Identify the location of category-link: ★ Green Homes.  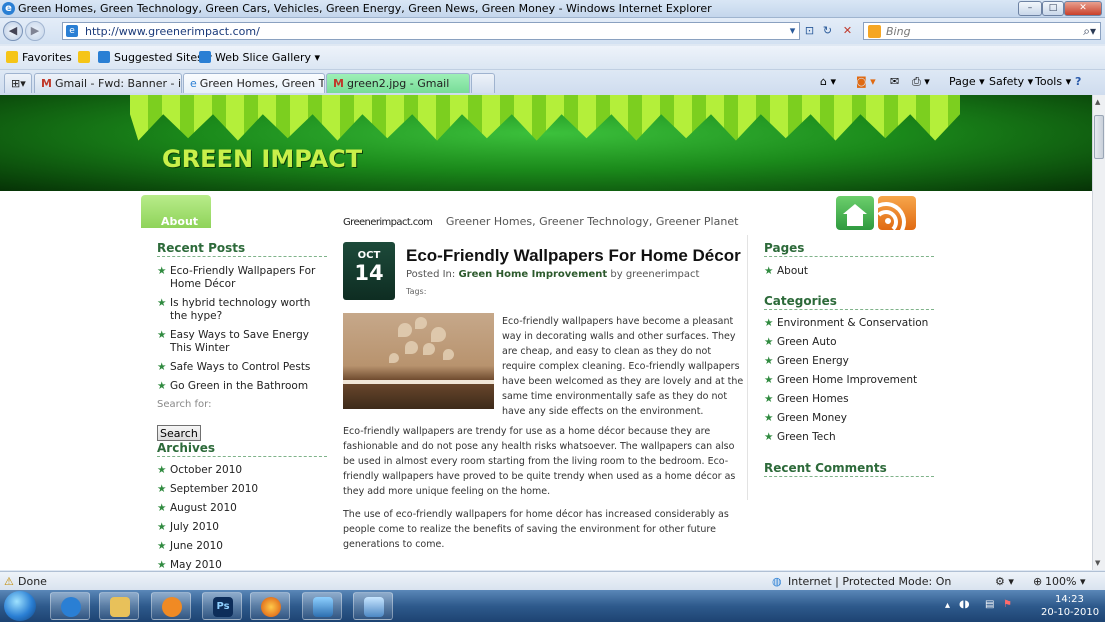
(849, 399).